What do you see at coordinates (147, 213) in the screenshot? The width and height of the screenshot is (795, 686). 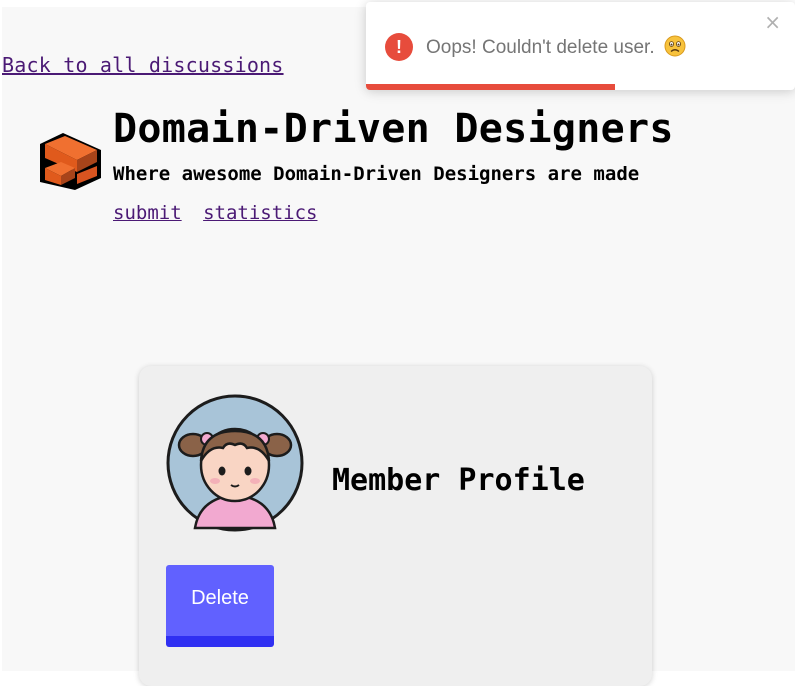 I see `submit-link: submit` at bounding box center [147, 213].